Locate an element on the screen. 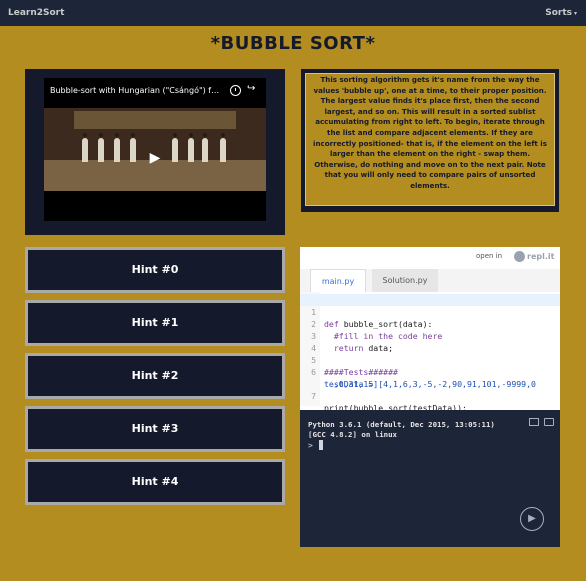 The image size is (586, 581). code-line: 1 def bubble_sort(data): is located at coordinates (430, 311).